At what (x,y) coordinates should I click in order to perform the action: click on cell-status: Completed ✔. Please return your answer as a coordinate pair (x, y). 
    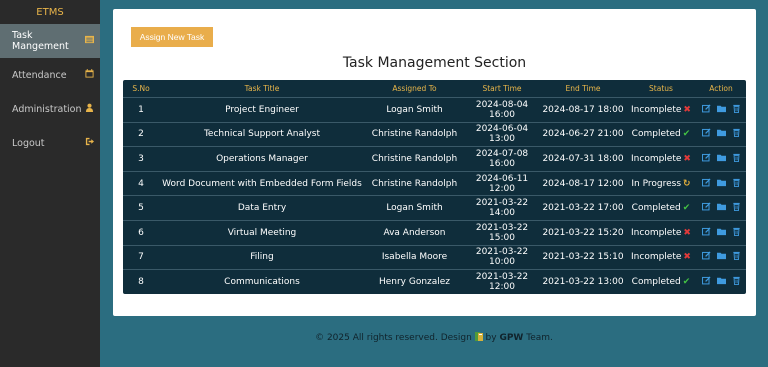
    Looking at the image, I should click on (661, 282).